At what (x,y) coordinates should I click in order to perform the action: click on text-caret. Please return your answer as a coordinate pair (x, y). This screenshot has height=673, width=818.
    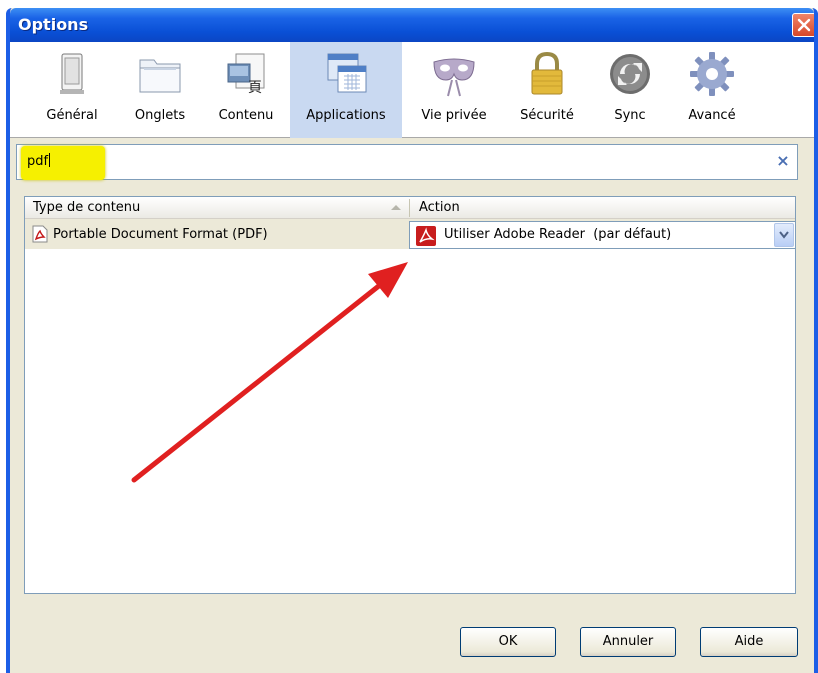
    Looking at the image, I should click on (50, 160).